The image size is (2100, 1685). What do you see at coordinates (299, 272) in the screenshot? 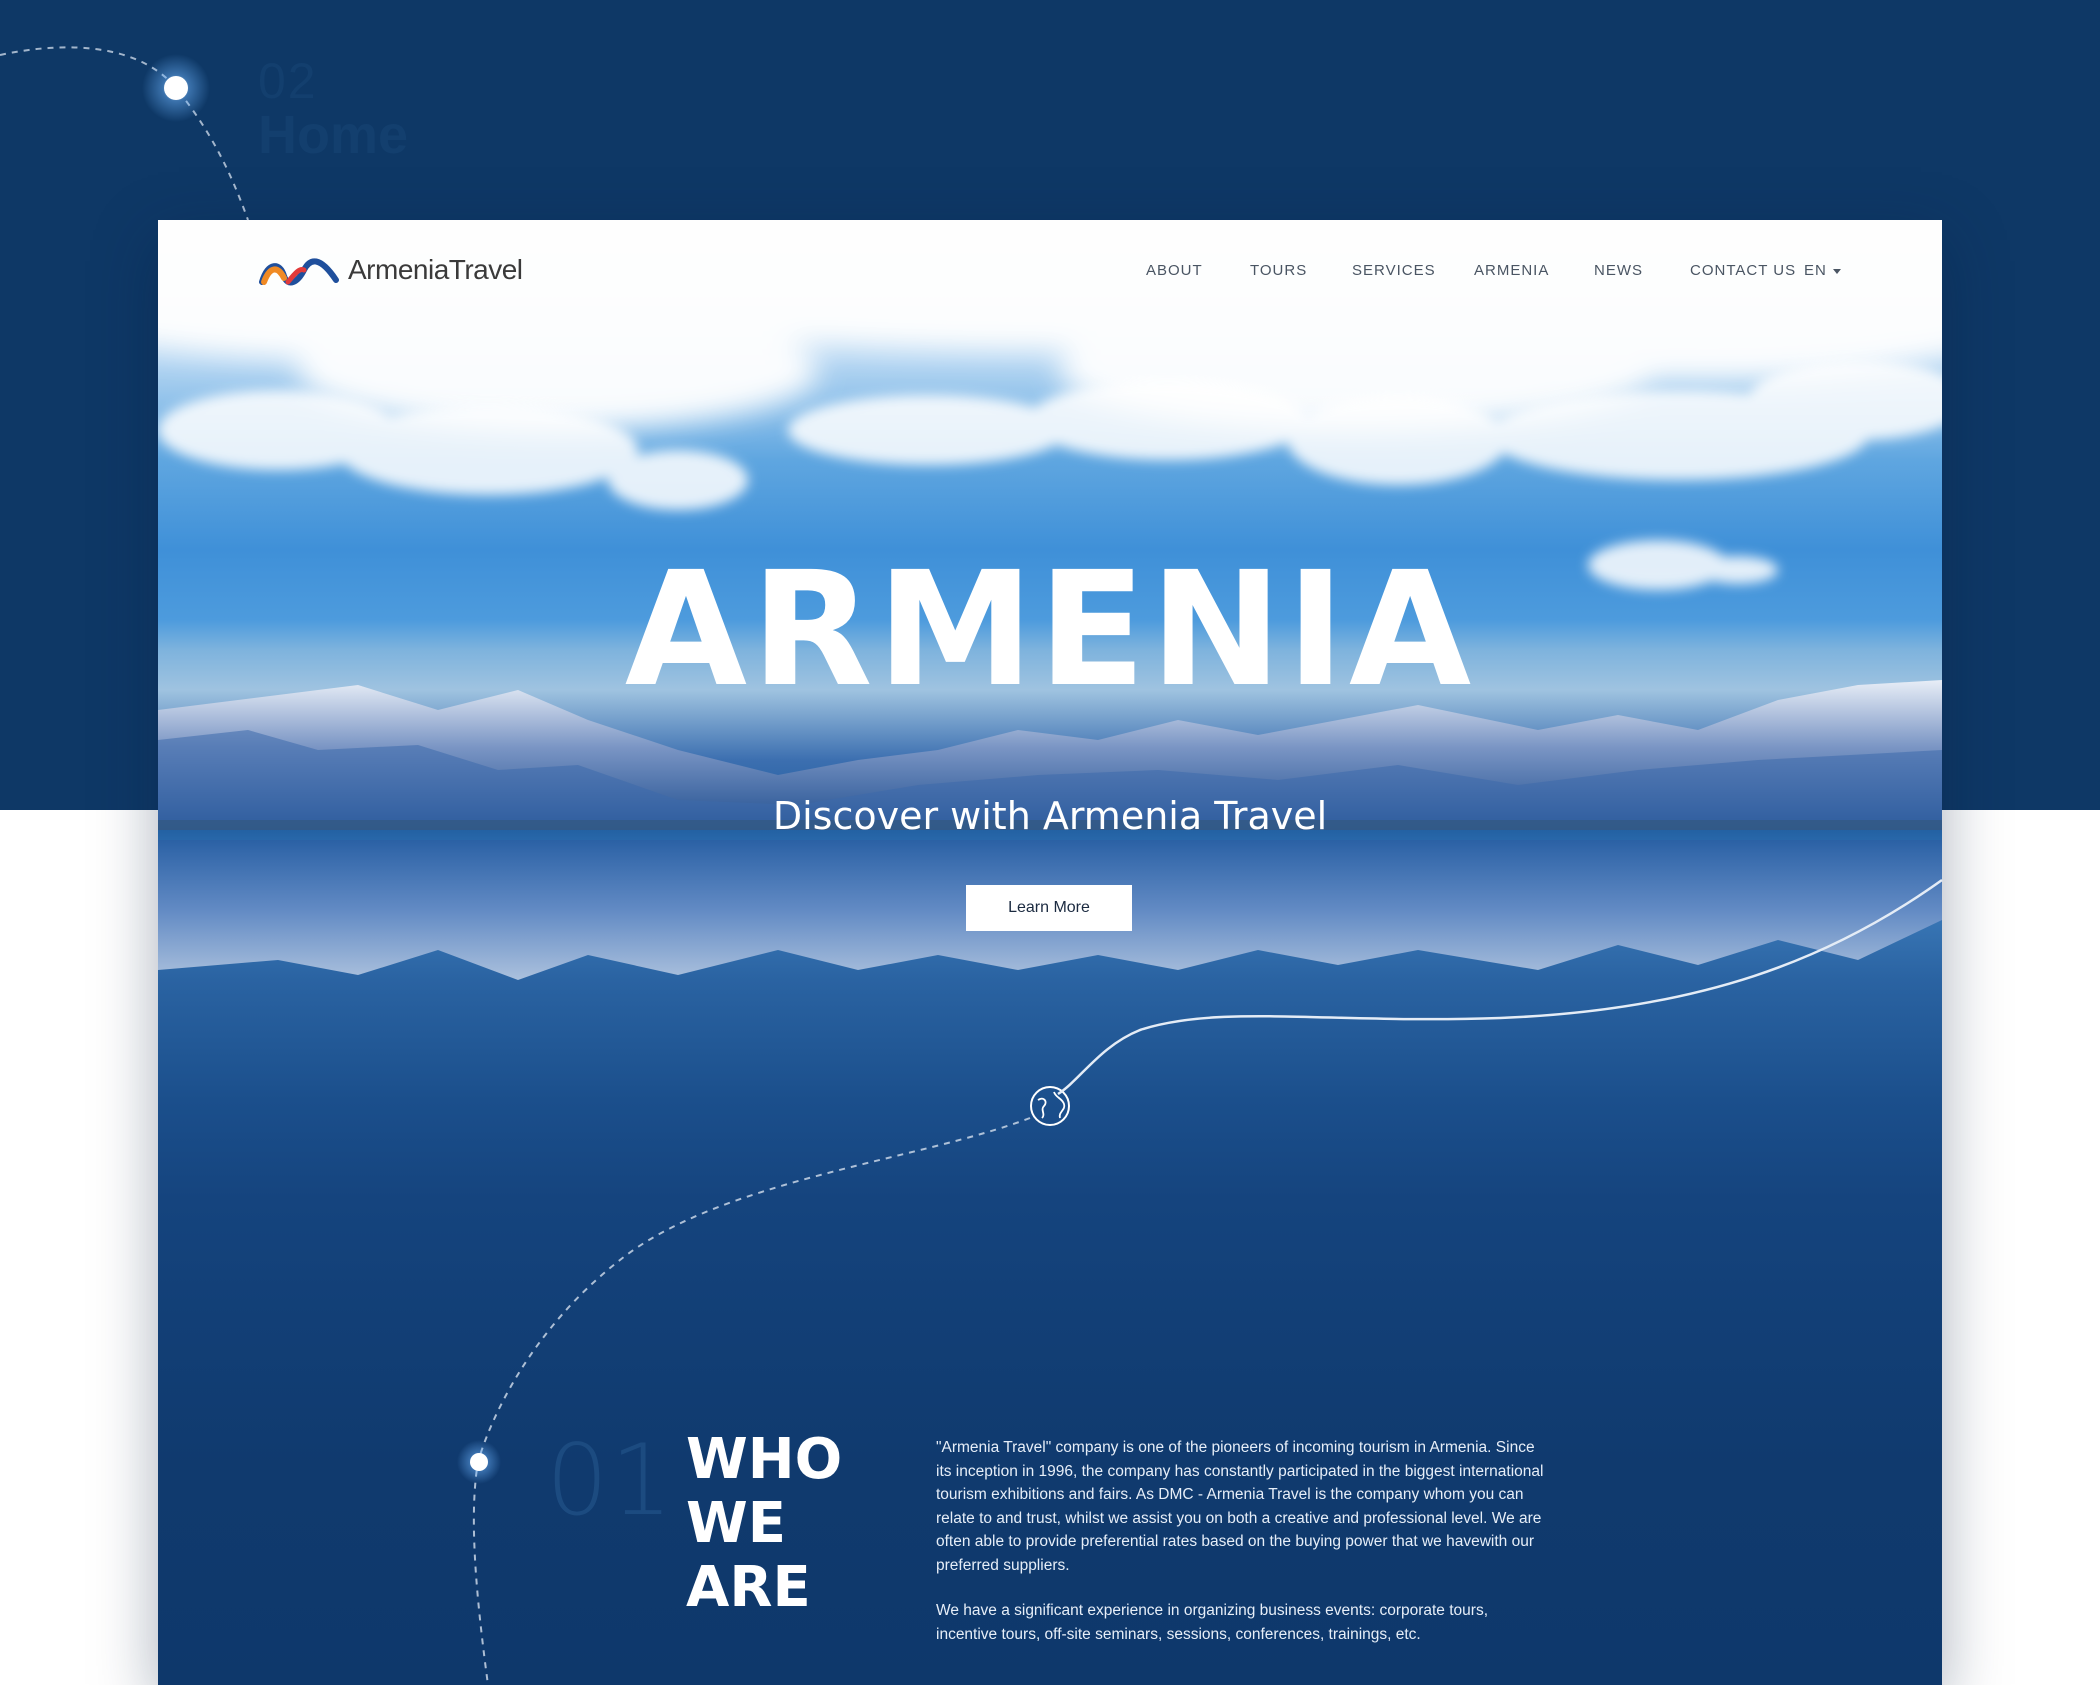
I see `logo-mark-icon` at bounding box center [299, 272].